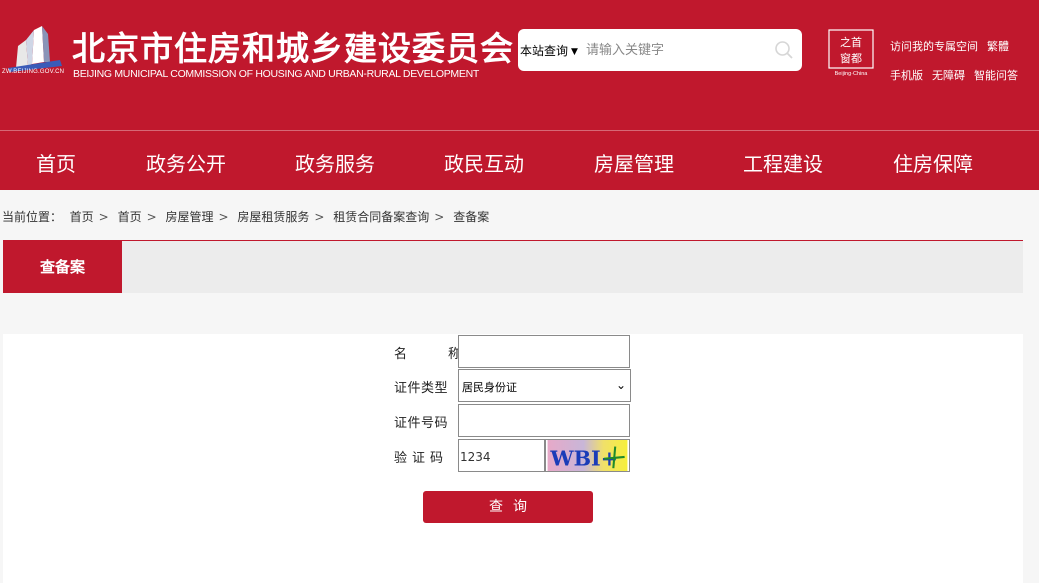  I want to click on top-links: 访问我的专属空间 繁體 手机版 无障碍 智能问答, so click(958, 61).